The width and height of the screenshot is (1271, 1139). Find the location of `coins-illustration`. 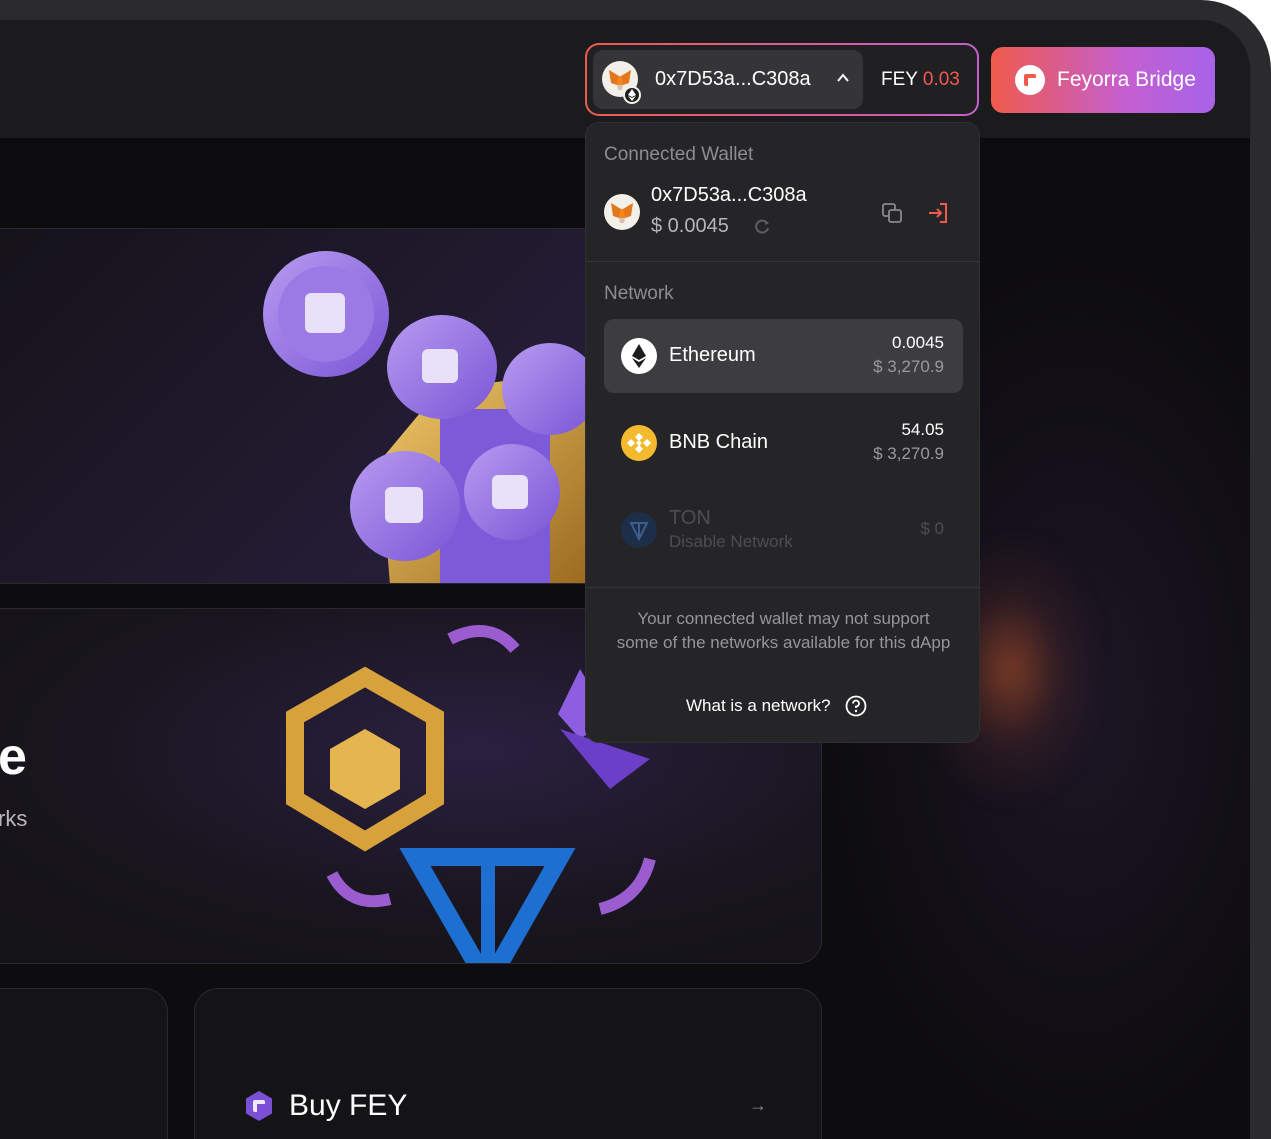

coins-illustration is located at coordinates (424, 417).